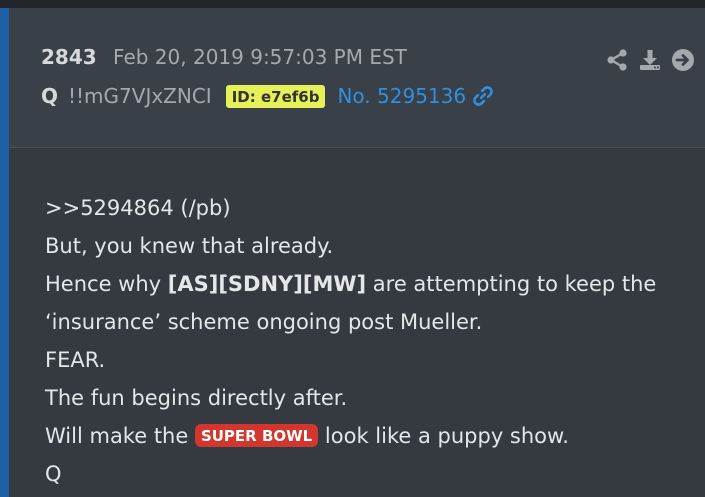  I want to click on post-toolbar, so click(650, 60).